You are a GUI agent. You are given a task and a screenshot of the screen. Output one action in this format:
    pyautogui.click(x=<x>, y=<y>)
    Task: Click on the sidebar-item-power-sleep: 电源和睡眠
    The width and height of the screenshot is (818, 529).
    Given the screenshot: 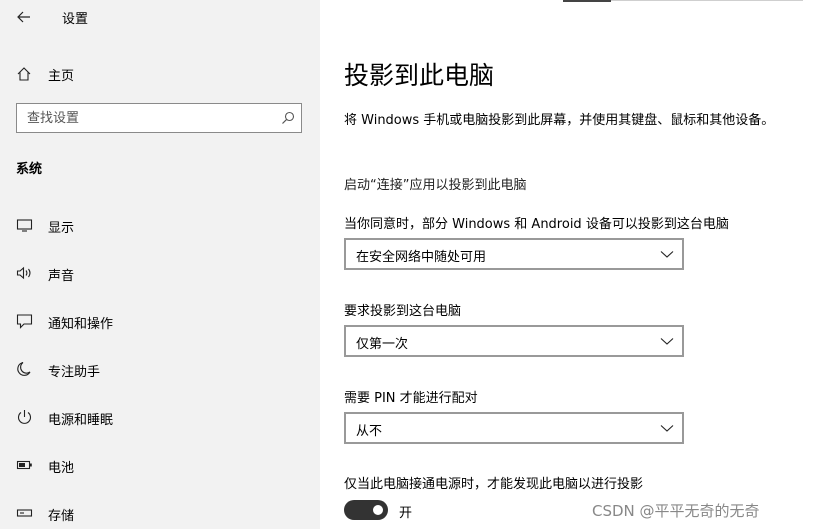 What is the action you would take?
    pyautogui.click(x=160, y=417)
    